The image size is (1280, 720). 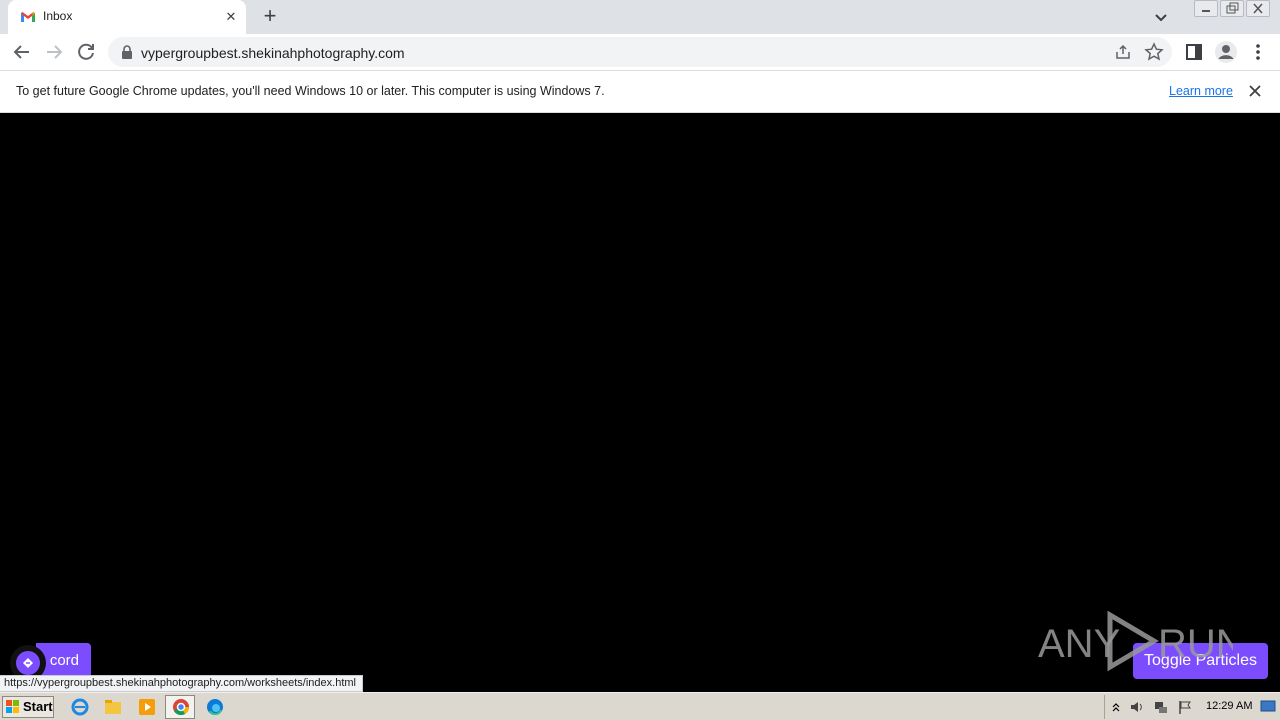 I want to click on start-label: Start, so click(x=38, y=706).